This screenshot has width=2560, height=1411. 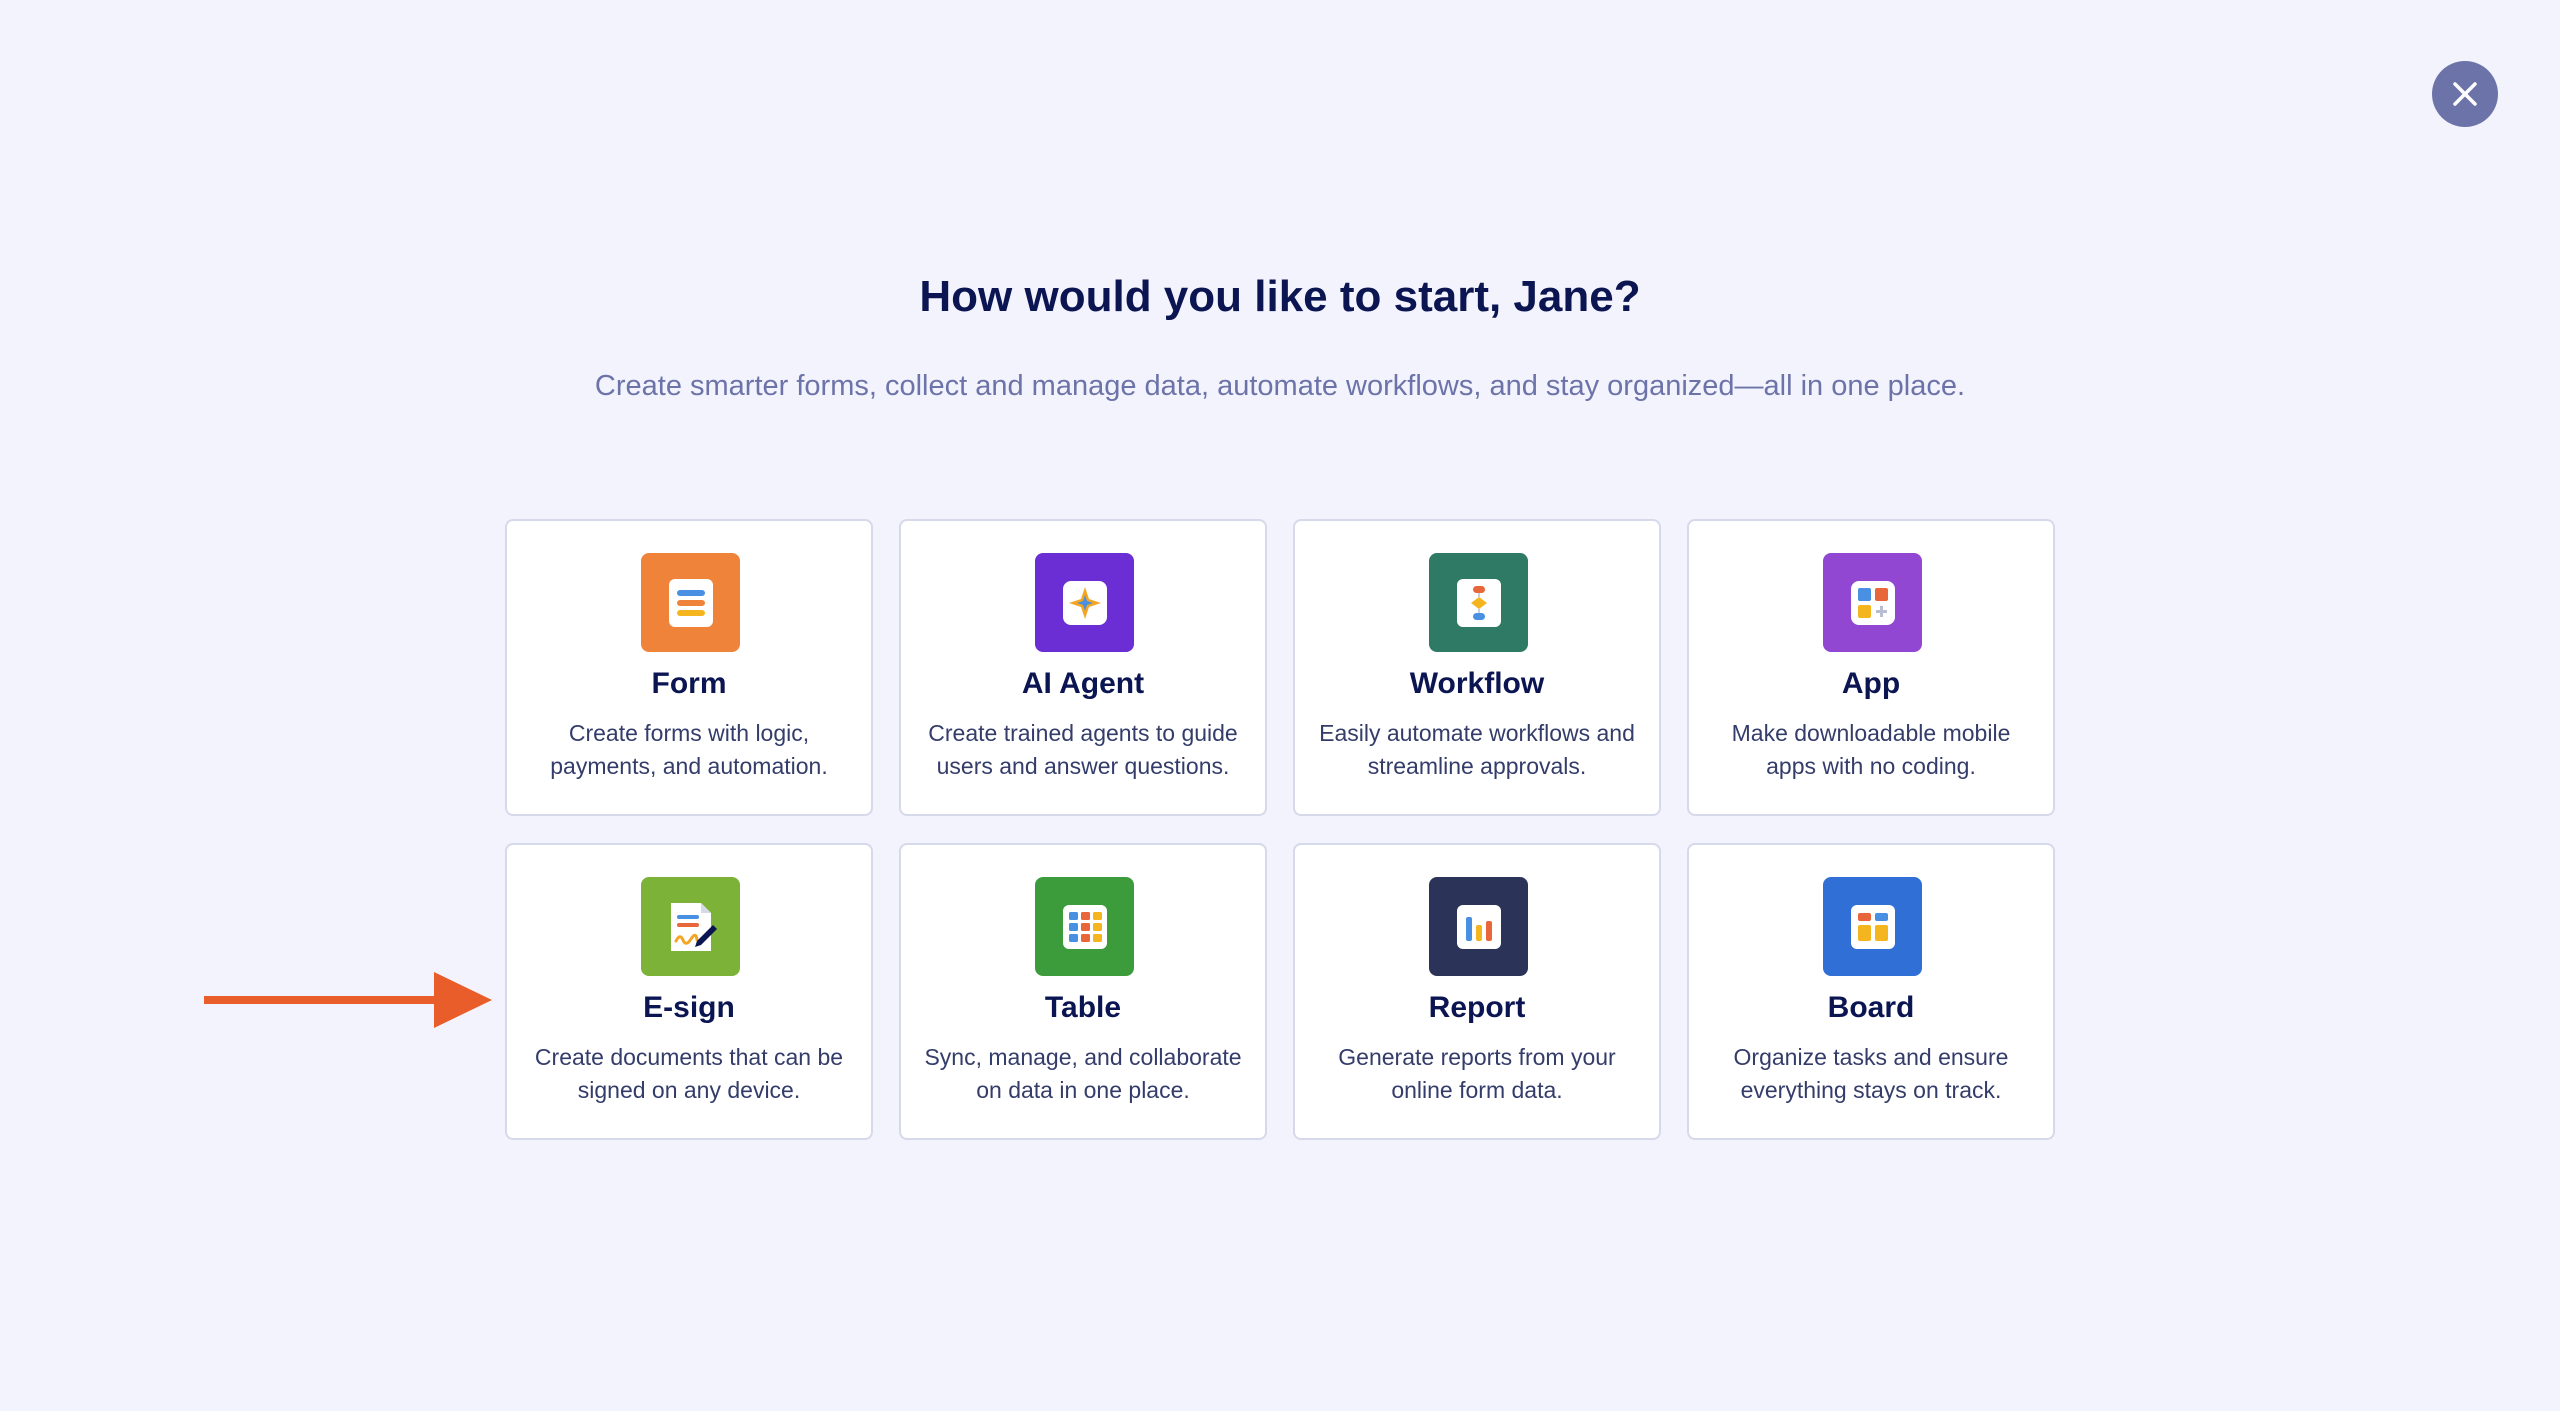 What do you see at coordinates (1083, 1007) in the screenshot?
I see `card-title: Table` at bounding box center [1083, 1007].